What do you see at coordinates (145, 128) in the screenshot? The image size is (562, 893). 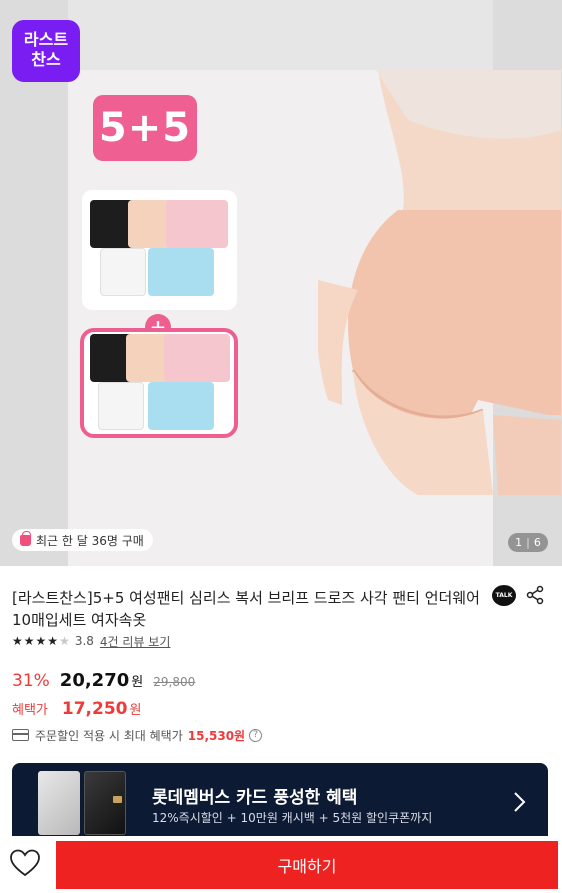 I see `bundle-badge: 5+5` at bounding box center [145, 128].